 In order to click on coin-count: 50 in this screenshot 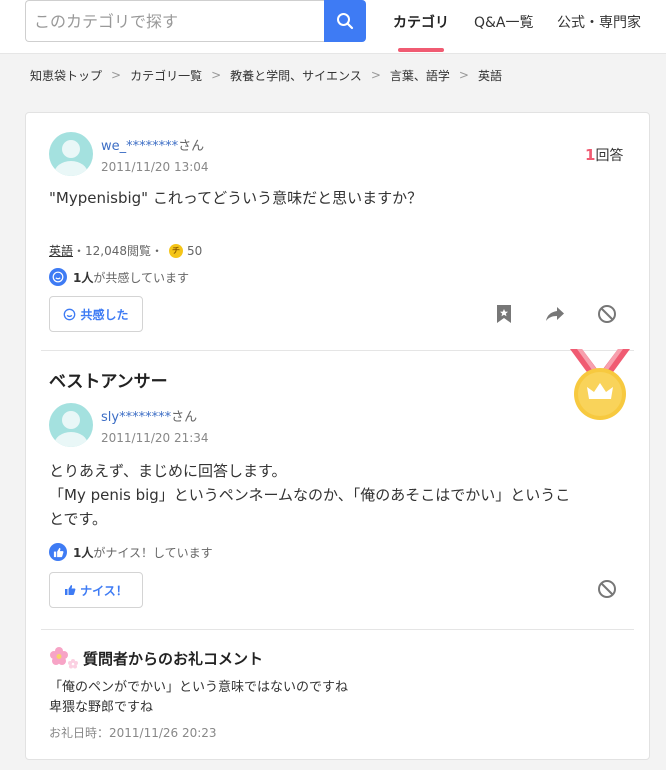, I will do `click(195, 250)`.